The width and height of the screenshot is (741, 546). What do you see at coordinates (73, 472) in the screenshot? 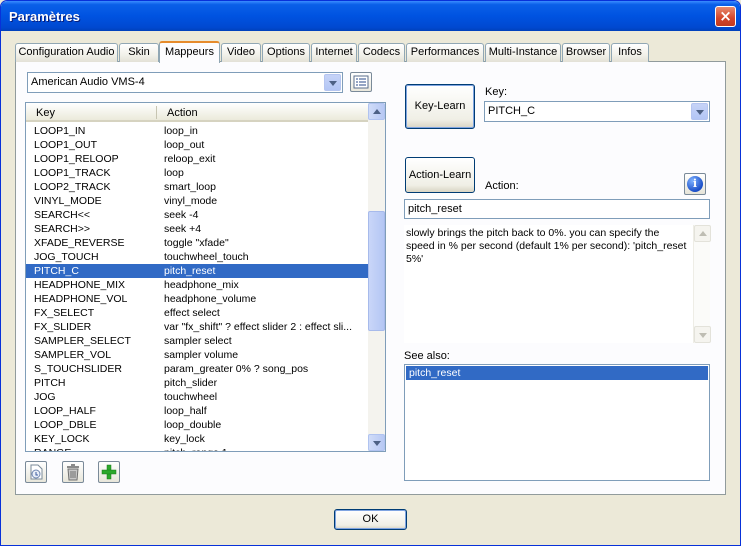
I see `delete-mapping-button` at bounding box center [73, 472].